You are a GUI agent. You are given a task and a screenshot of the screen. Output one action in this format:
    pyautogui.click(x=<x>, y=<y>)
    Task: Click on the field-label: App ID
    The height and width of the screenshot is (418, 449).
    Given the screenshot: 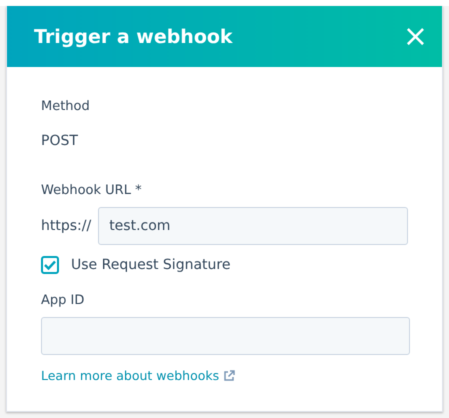 What is the action you would take?
    pyautogui.click(x=63, y=300)
    